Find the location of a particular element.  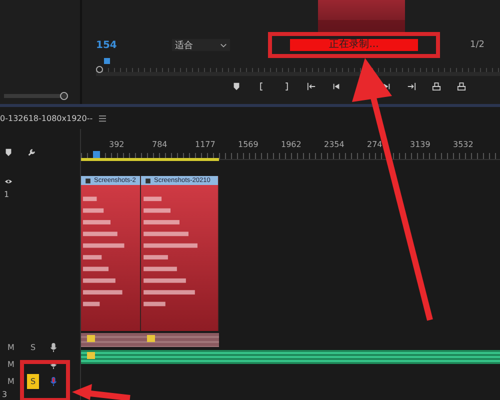

ruler-label: 1962 is located at coordinates (291, 144).